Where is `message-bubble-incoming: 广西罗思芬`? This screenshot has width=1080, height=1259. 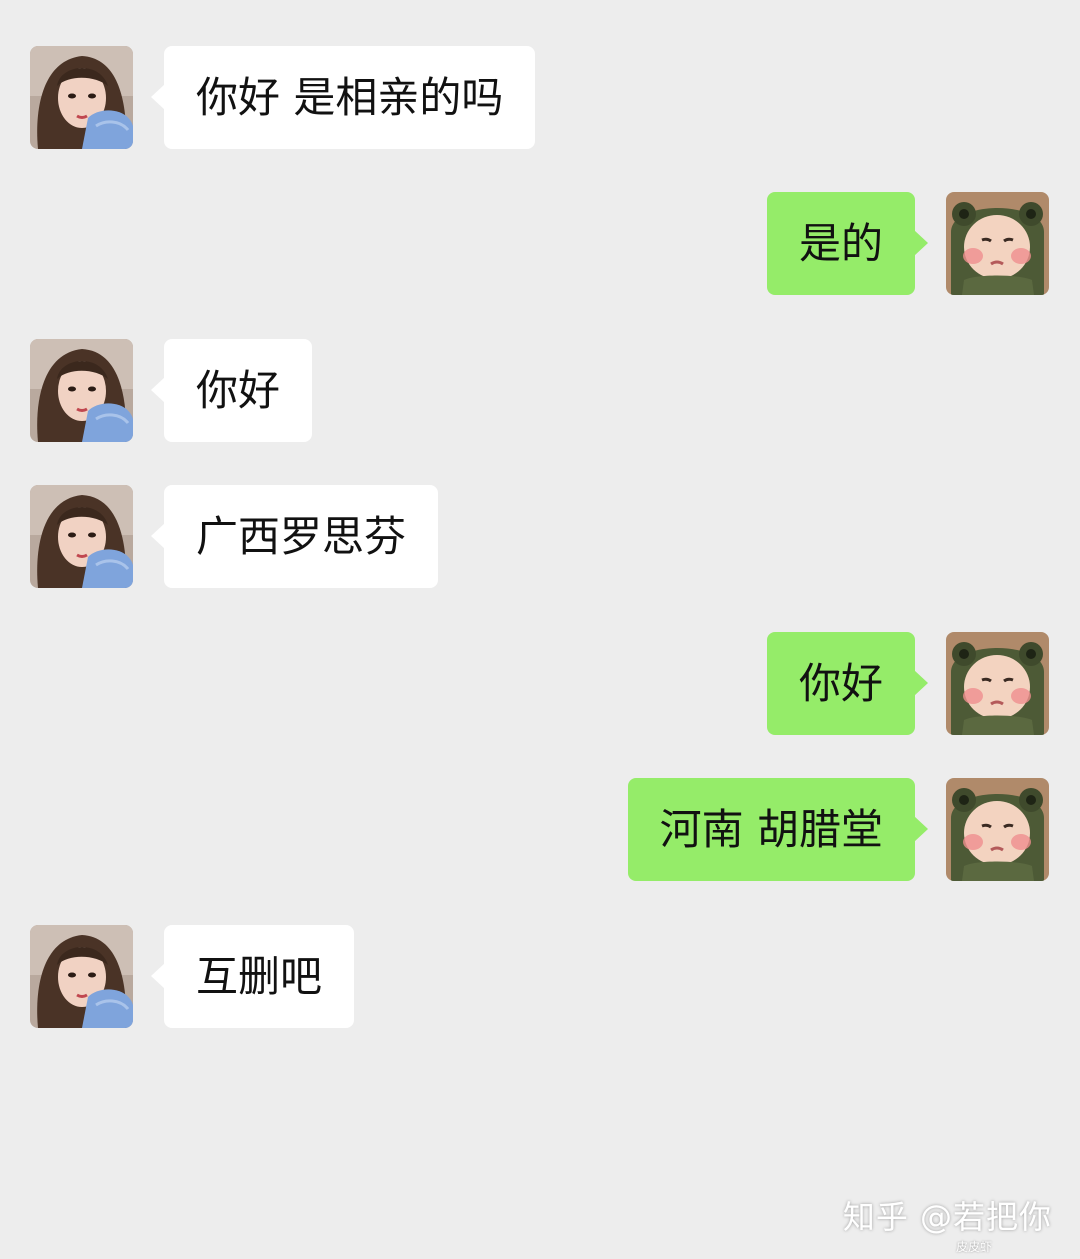
message-bubble-incoming: 广西罗思芬 is located at coordinates (294, 536).